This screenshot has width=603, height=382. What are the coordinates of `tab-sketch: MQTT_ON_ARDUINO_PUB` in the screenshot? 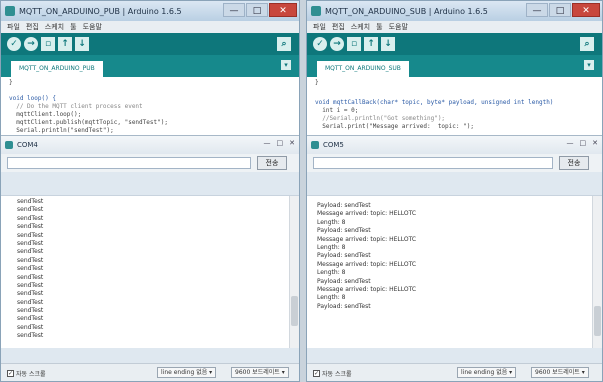 It's located at (57, 69).